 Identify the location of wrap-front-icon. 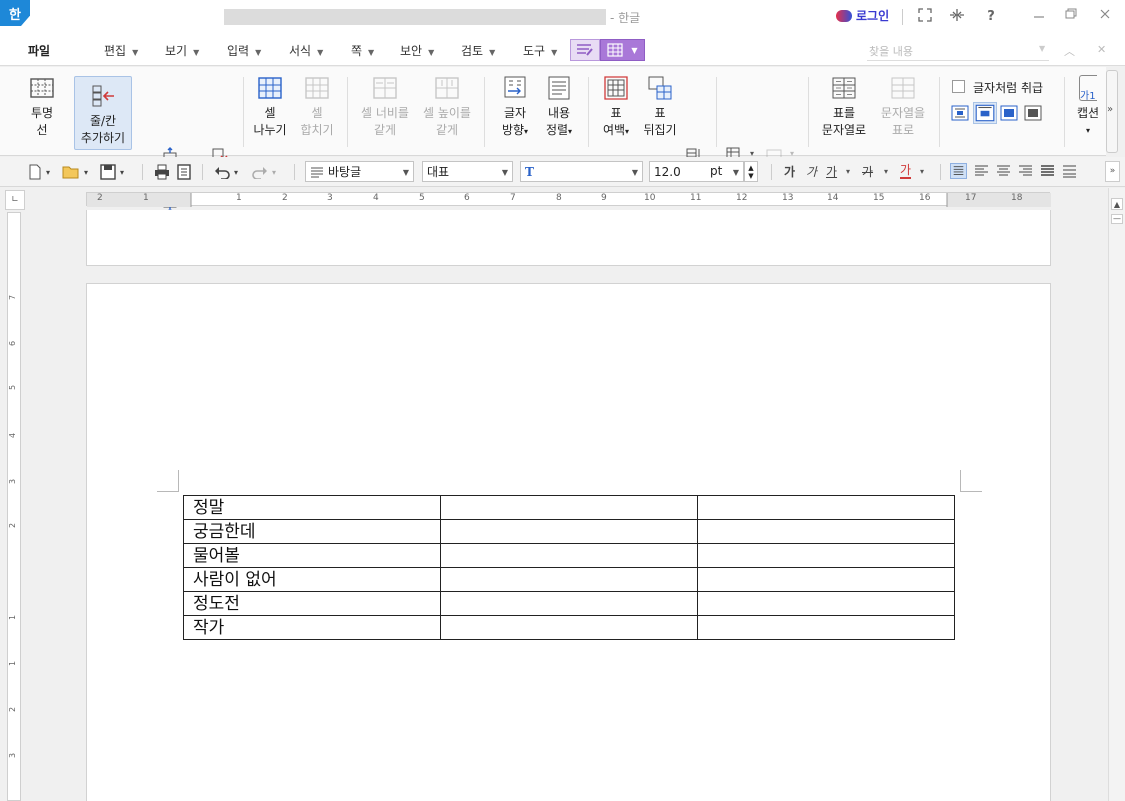
(1033, 113).